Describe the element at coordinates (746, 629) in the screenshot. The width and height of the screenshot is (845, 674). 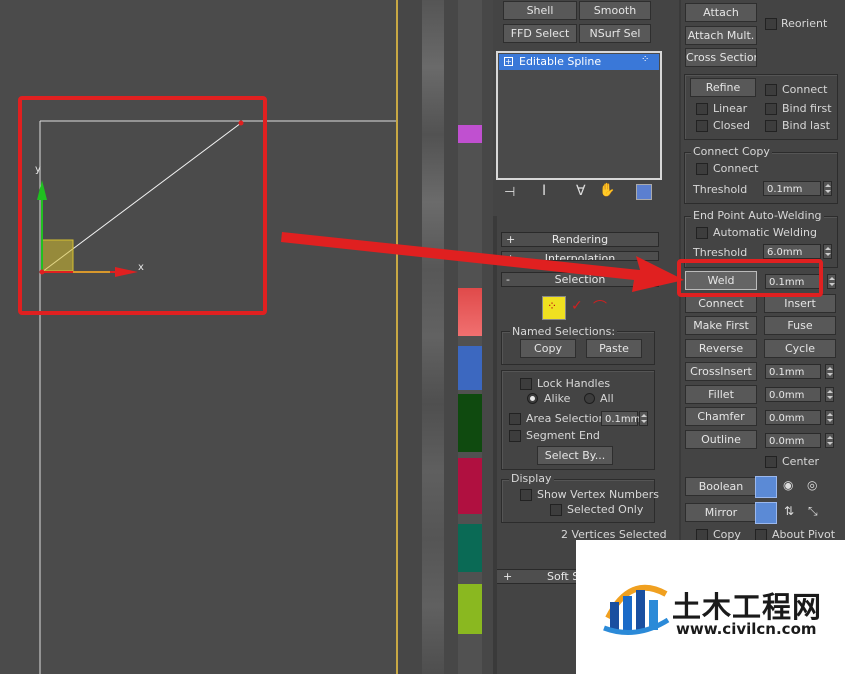
I see `watermark-url: www.civilcn.com` at that location.